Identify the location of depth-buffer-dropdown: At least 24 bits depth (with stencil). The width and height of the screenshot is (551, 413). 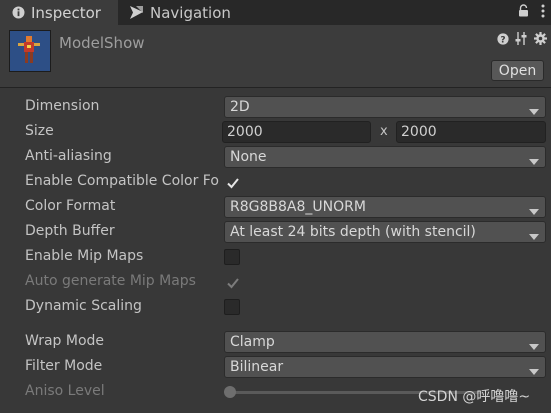
(385, 232).